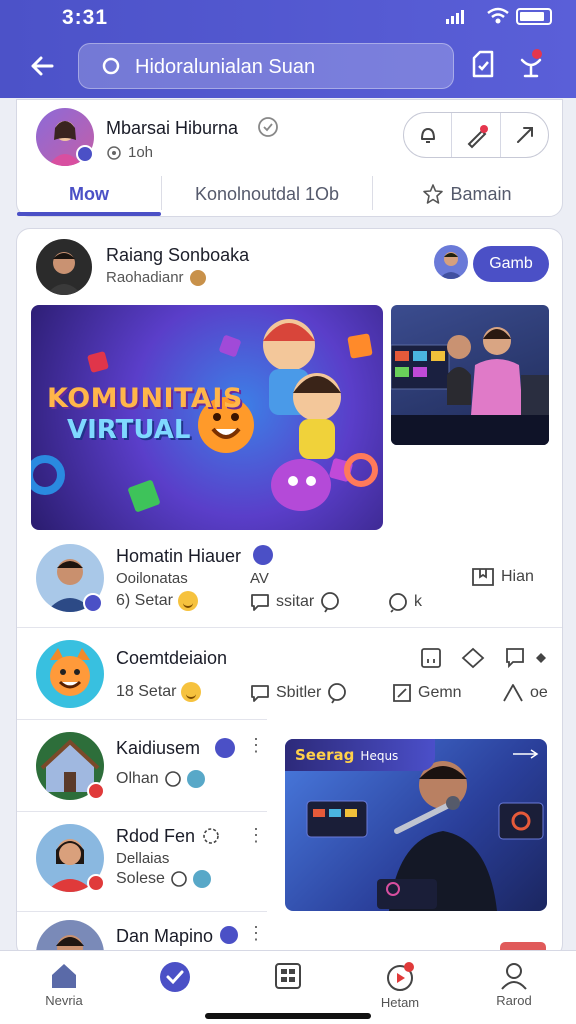 The height and width of the screenshot is (1024, 576). What do you see at coordinates (511, 264) in the screenshot?
I see `follow-button: Gamb` at bounding box center [511, 264].